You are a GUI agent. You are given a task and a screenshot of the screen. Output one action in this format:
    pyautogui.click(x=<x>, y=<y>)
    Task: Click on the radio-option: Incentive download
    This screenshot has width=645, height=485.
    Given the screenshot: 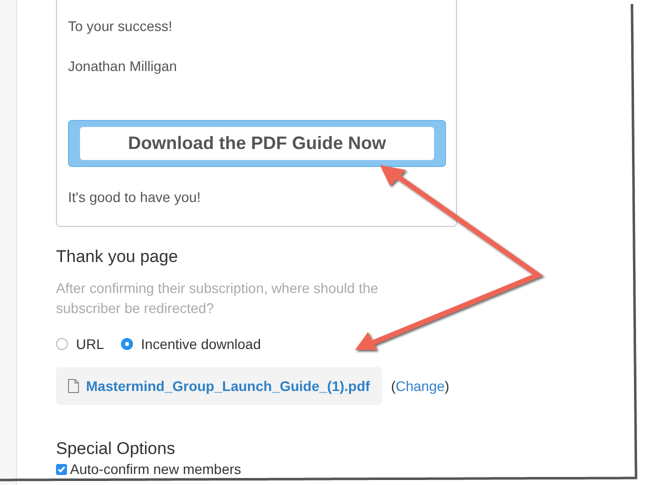 What is the action you would take?
    pyautogui.click(x=191, y=344)
    